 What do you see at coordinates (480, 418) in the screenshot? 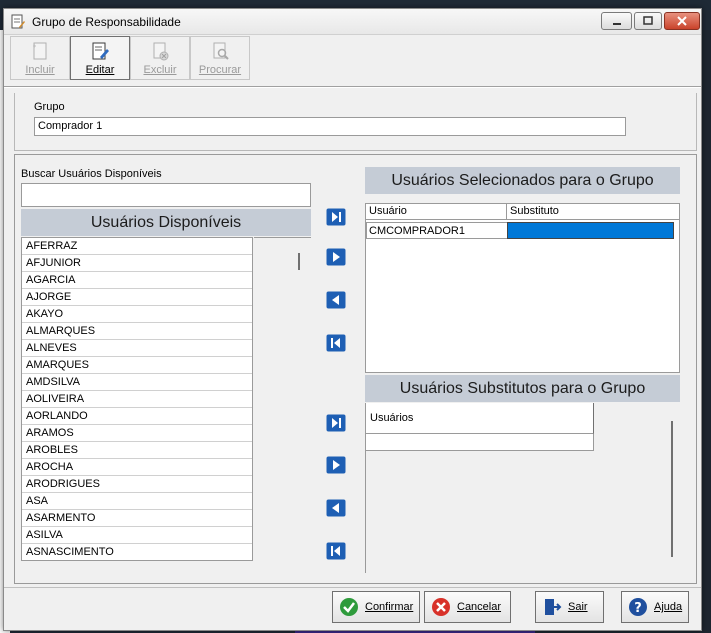
I see `col-usuarios-header: Usuários` at bounding box center [480, 418].